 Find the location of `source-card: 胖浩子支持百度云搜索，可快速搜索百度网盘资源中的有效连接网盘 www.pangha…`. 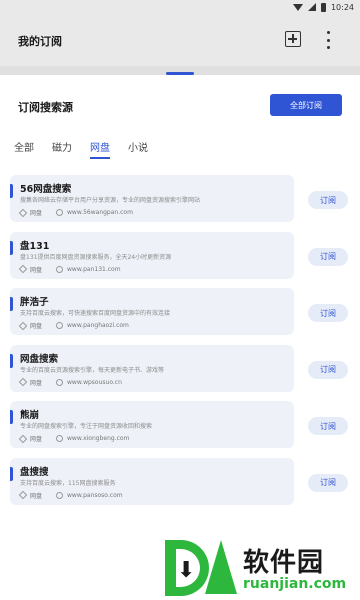

source-card: 胖浩子支持百度云搜索，可快速搜索百度网盘资源中的有效连接网盘 www.pangha… is located at coordinates (152, 311).